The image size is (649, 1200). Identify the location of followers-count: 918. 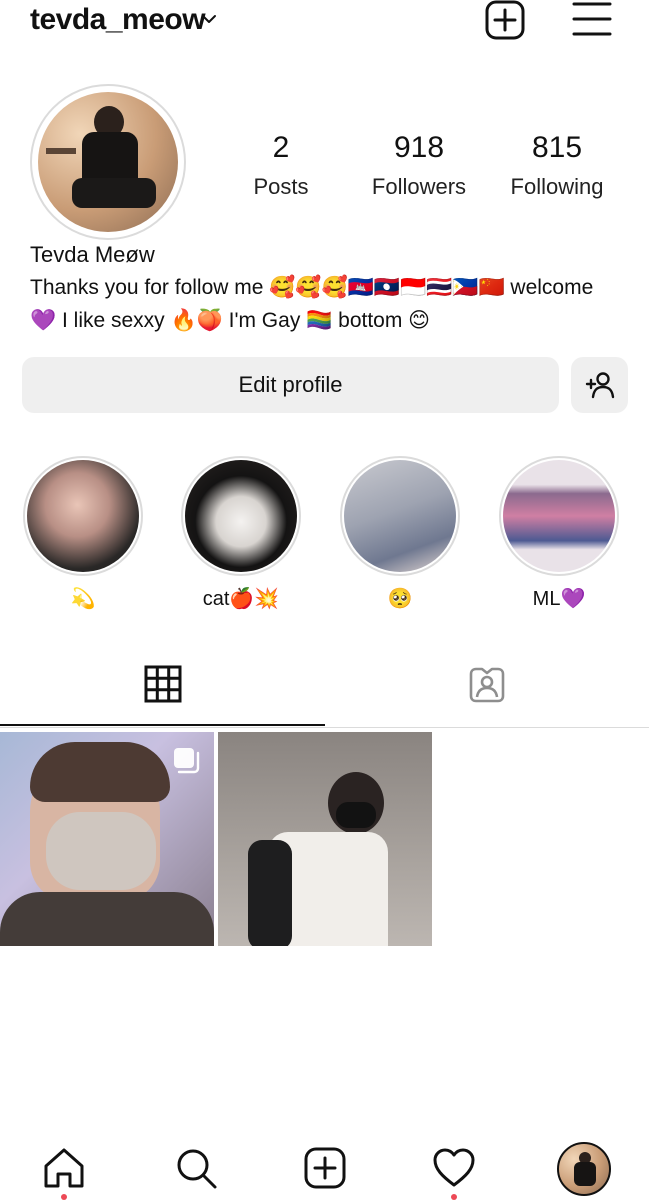
(419, 148).